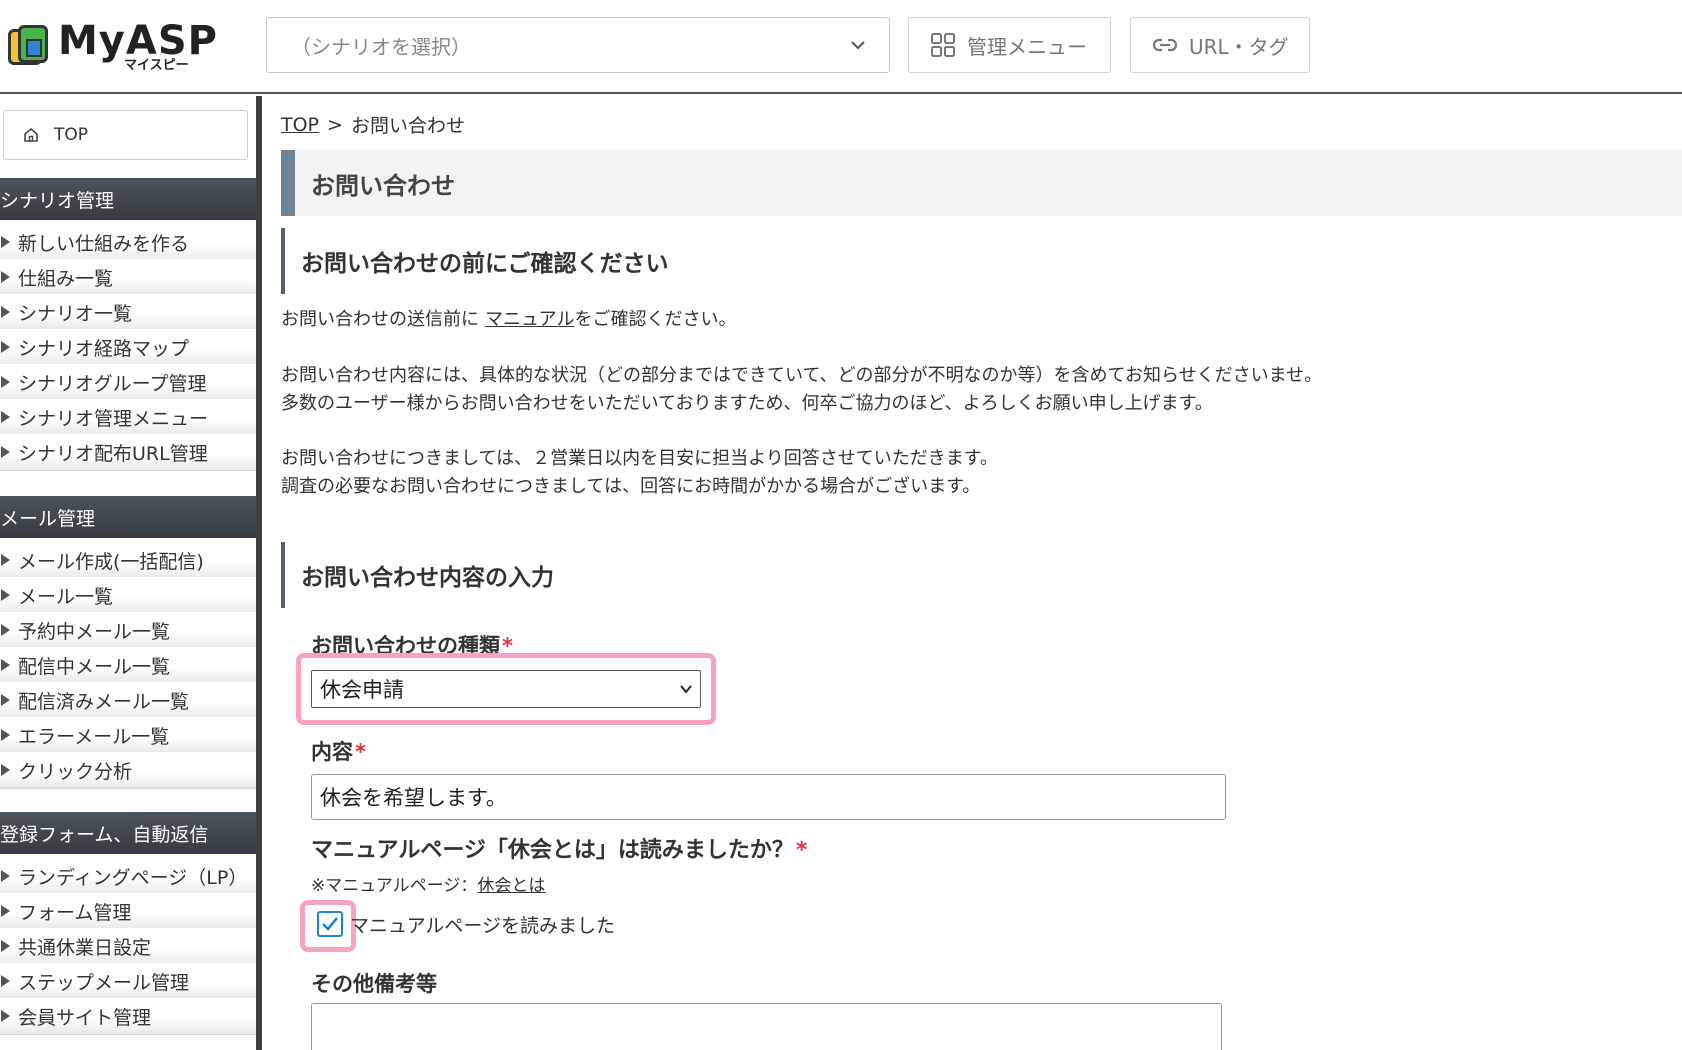 This screenshot has height=1050, width=1682. Describe the element at coordinates (31, 134) in the screenshot. I see `home-icon` at that location.